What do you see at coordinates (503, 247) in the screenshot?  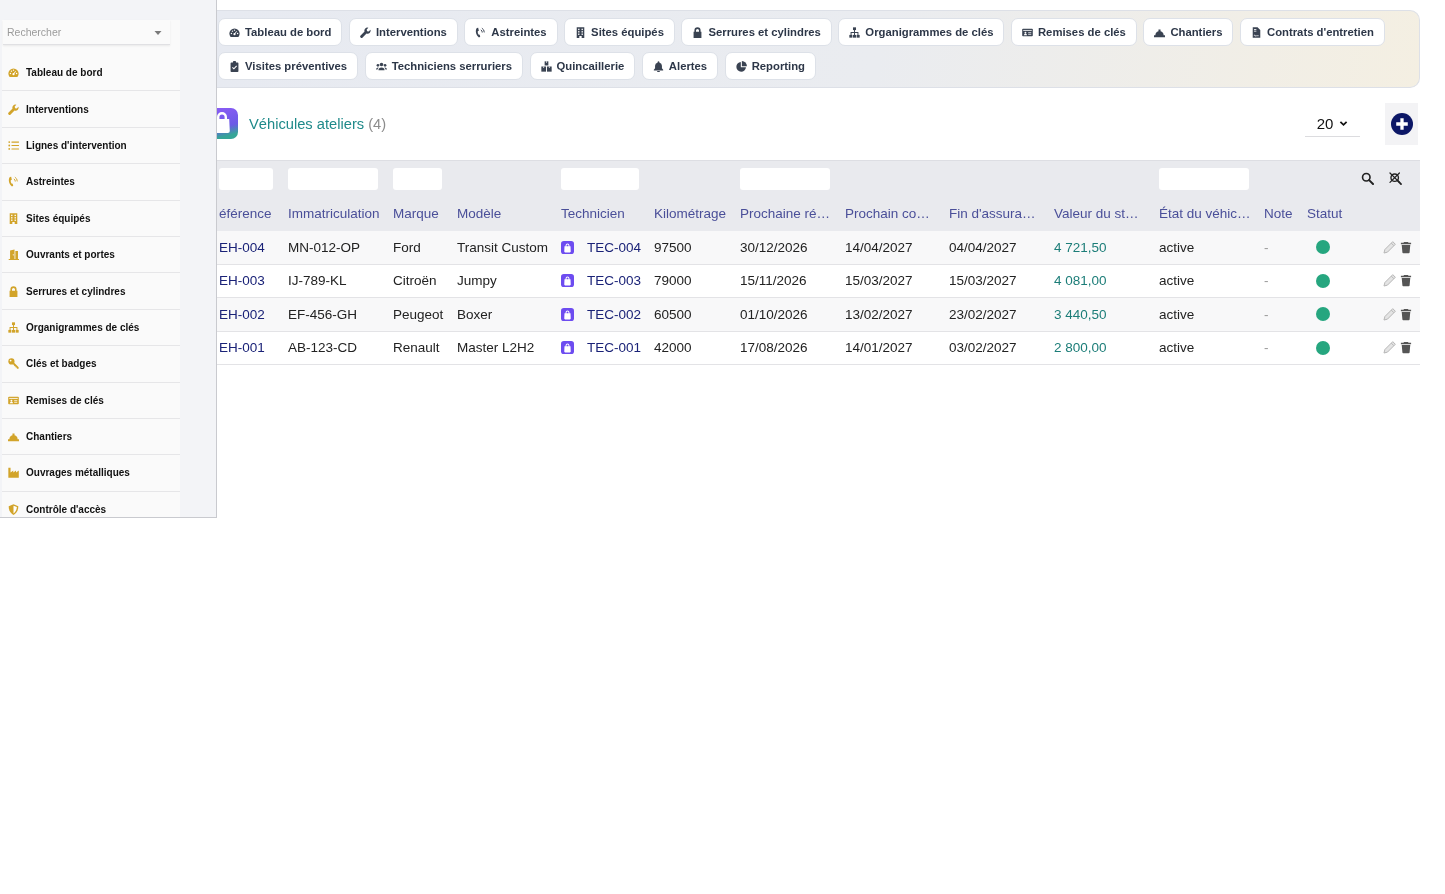 I see `table-cell: Transit Custom` at bounding box center [503, 247].